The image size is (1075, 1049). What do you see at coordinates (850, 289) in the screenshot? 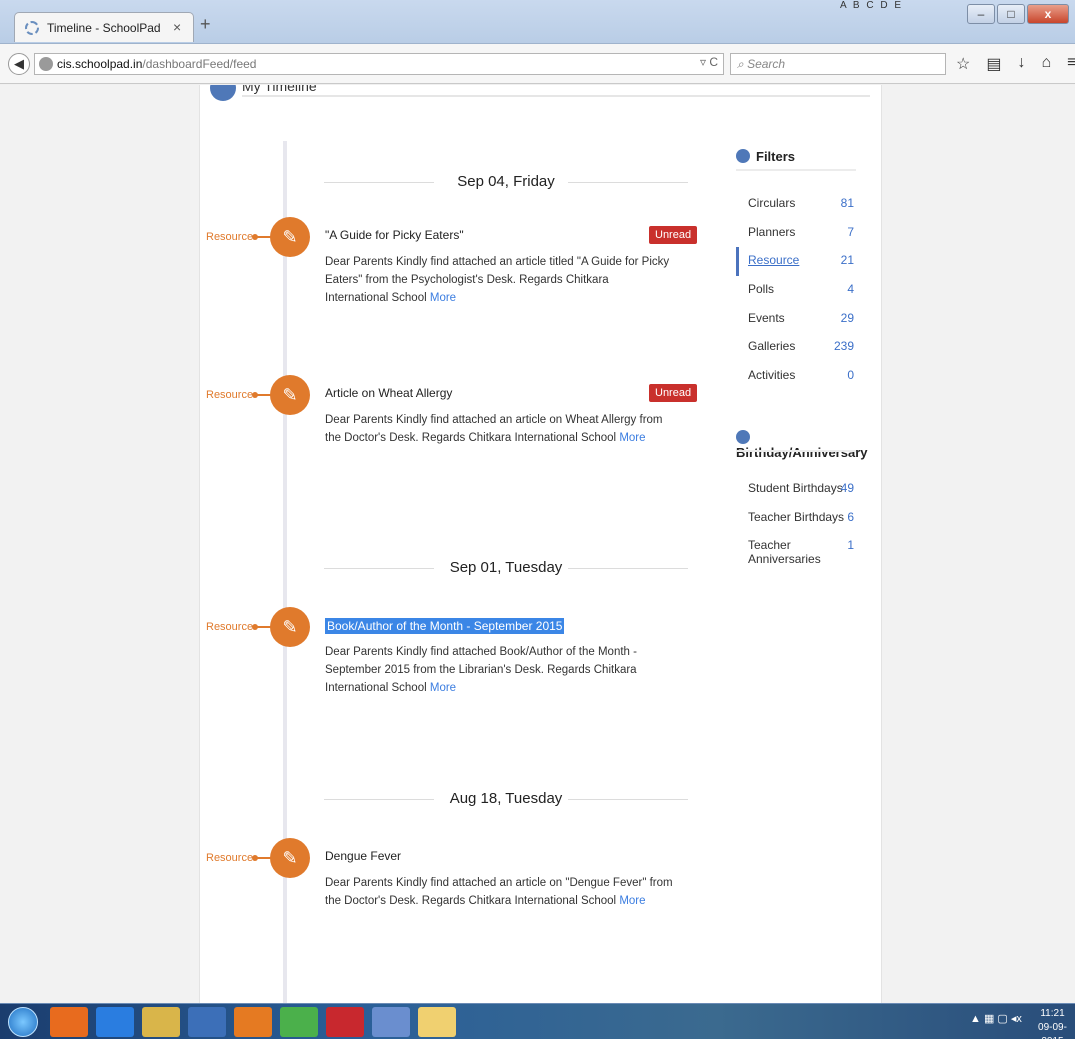
I see `filter-count: 4` at bounding box center [850, 289].